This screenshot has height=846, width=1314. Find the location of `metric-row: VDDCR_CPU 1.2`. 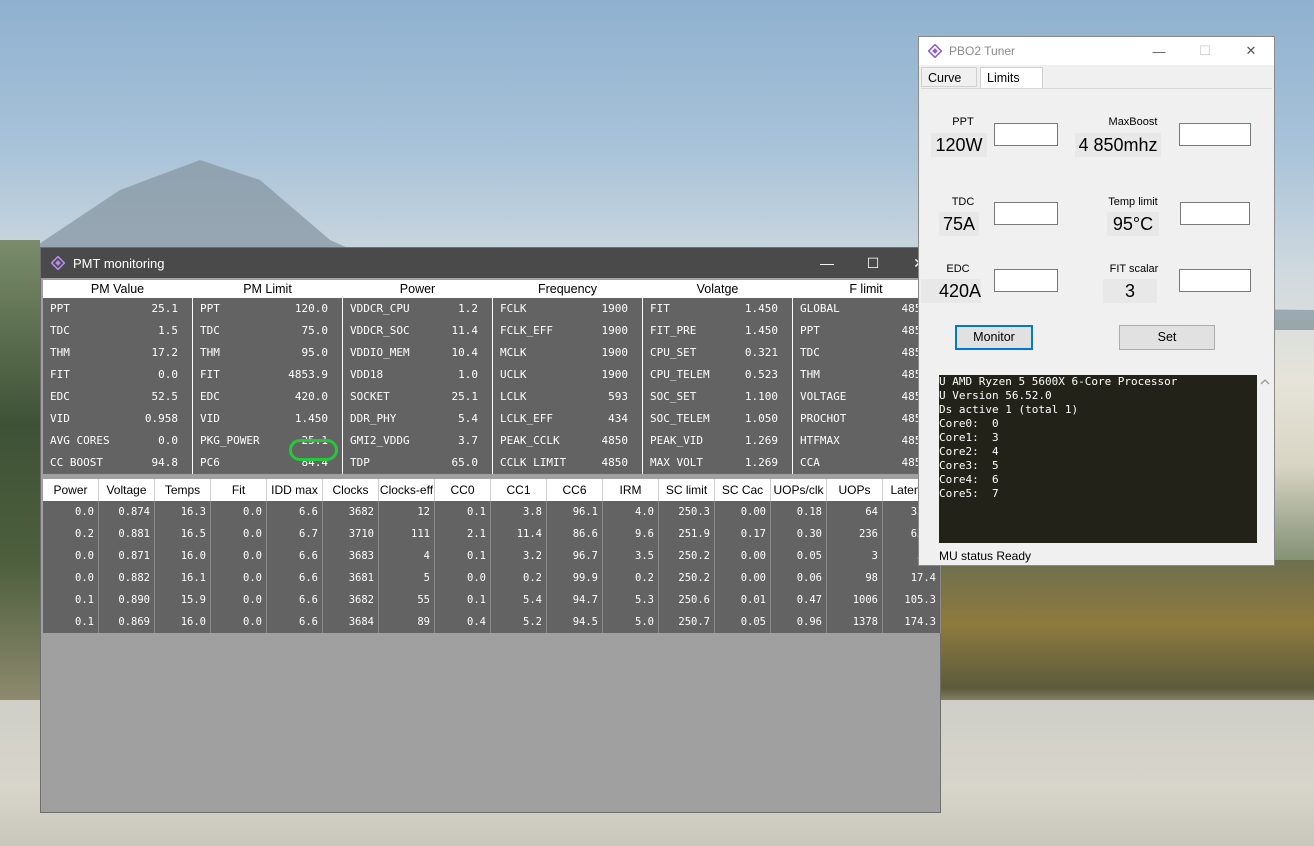

metric-row: VDDCR_CPU 1.2 is located at coordinates (417, 309).